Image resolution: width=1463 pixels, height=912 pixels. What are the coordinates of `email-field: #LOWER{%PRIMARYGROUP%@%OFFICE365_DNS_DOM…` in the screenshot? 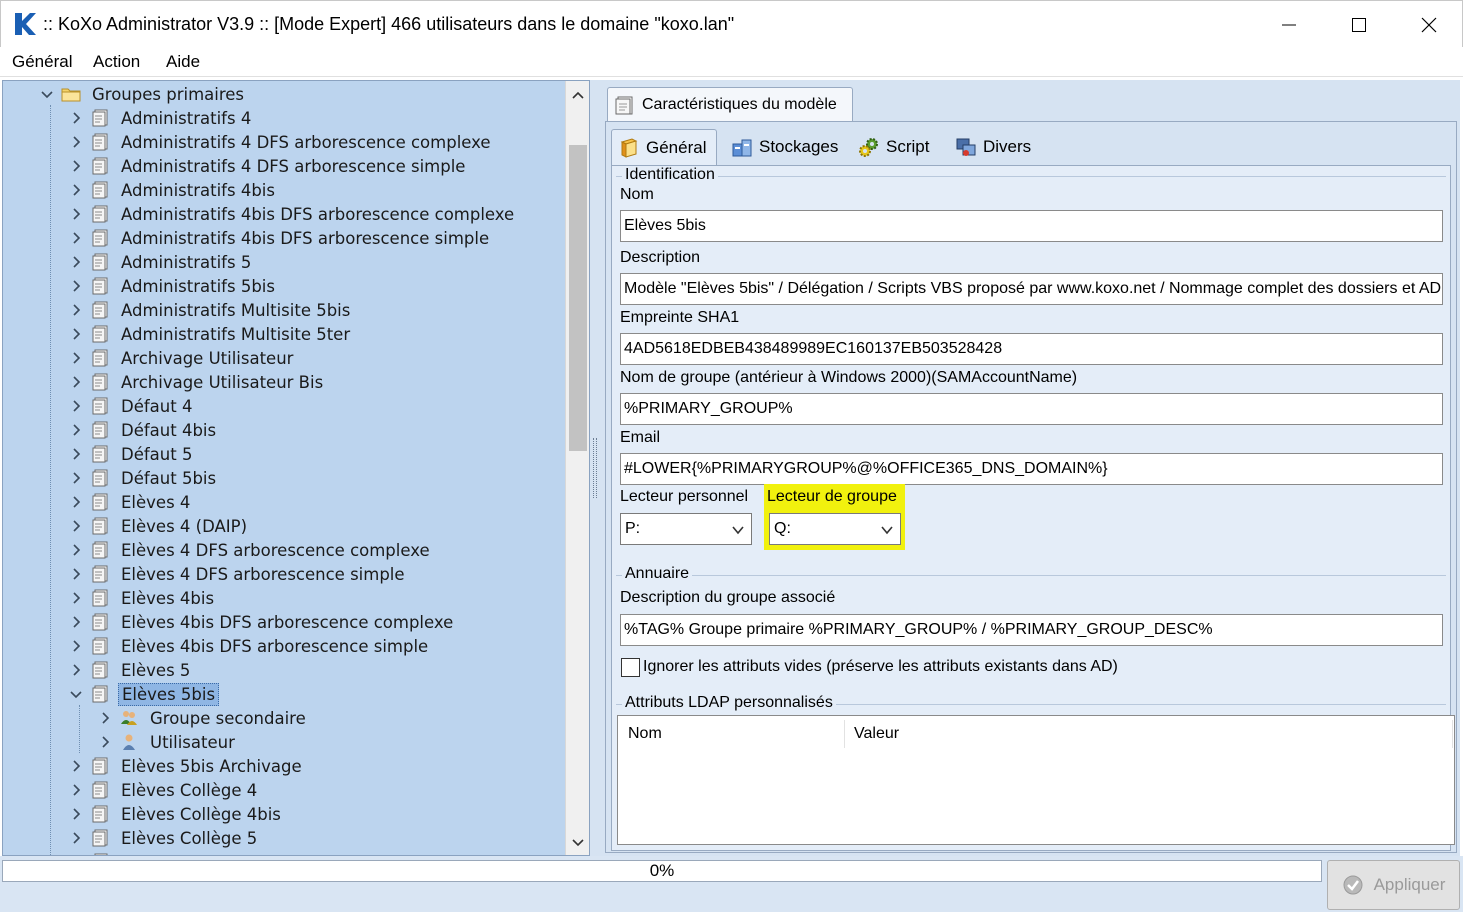 It's located at (1031, 469).